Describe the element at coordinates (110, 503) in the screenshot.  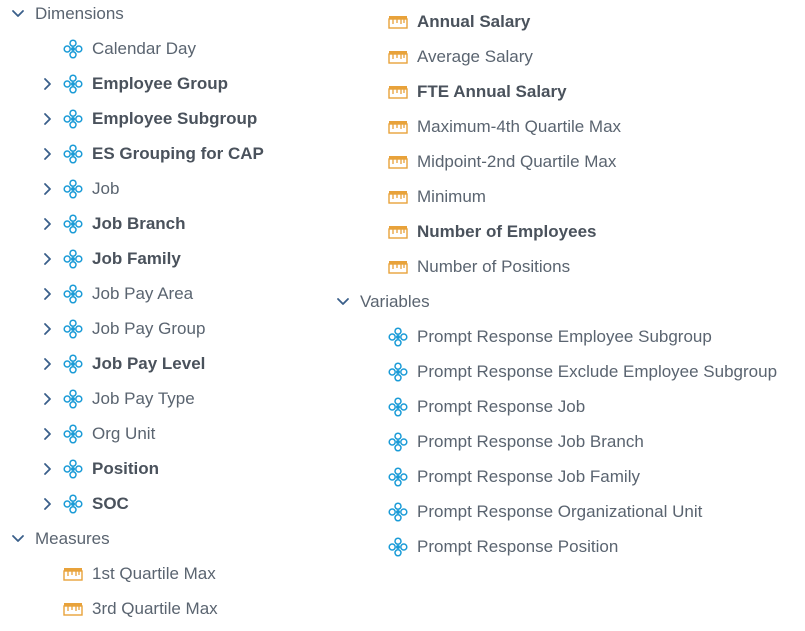
I see `tree-item-label: SOC` at that location.